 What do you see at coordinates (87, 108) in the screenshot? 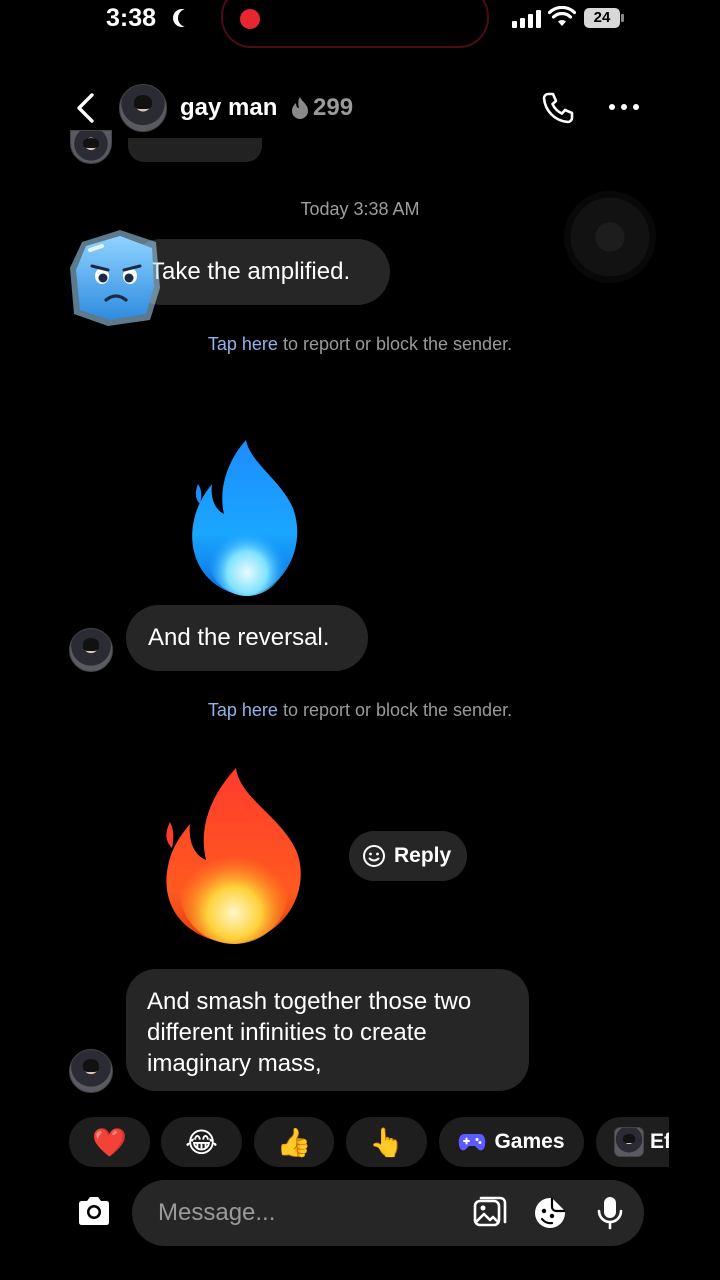
I see `back-arrow-icon` at bounding box center [87, 108].